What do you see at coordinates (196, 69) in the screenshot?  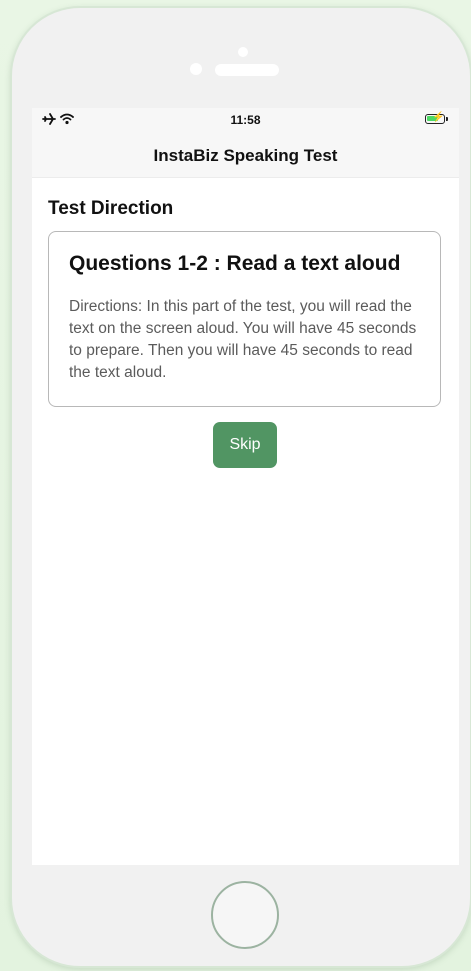 I see `front-camera` at bounding box center [196, 69].